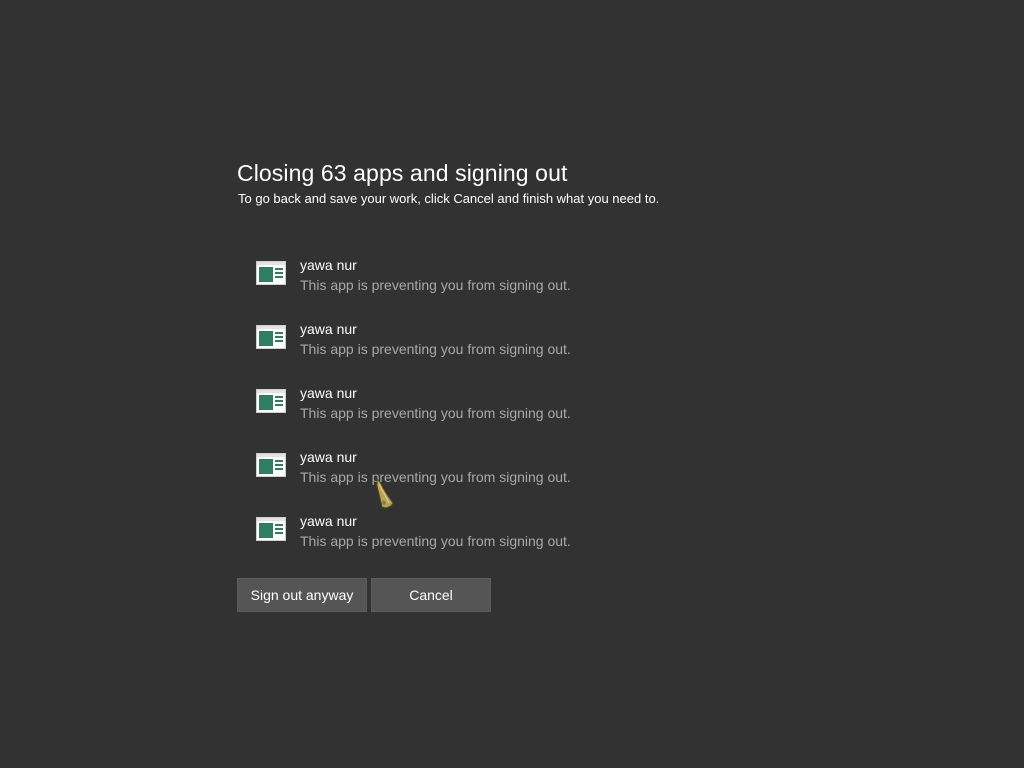 The height and width of the screenshot is (768, 1024). Describe the element at coordinates (302, 595) in the screenshot. I see `sign-out-anyway-button: Sign out anyway` at that location.